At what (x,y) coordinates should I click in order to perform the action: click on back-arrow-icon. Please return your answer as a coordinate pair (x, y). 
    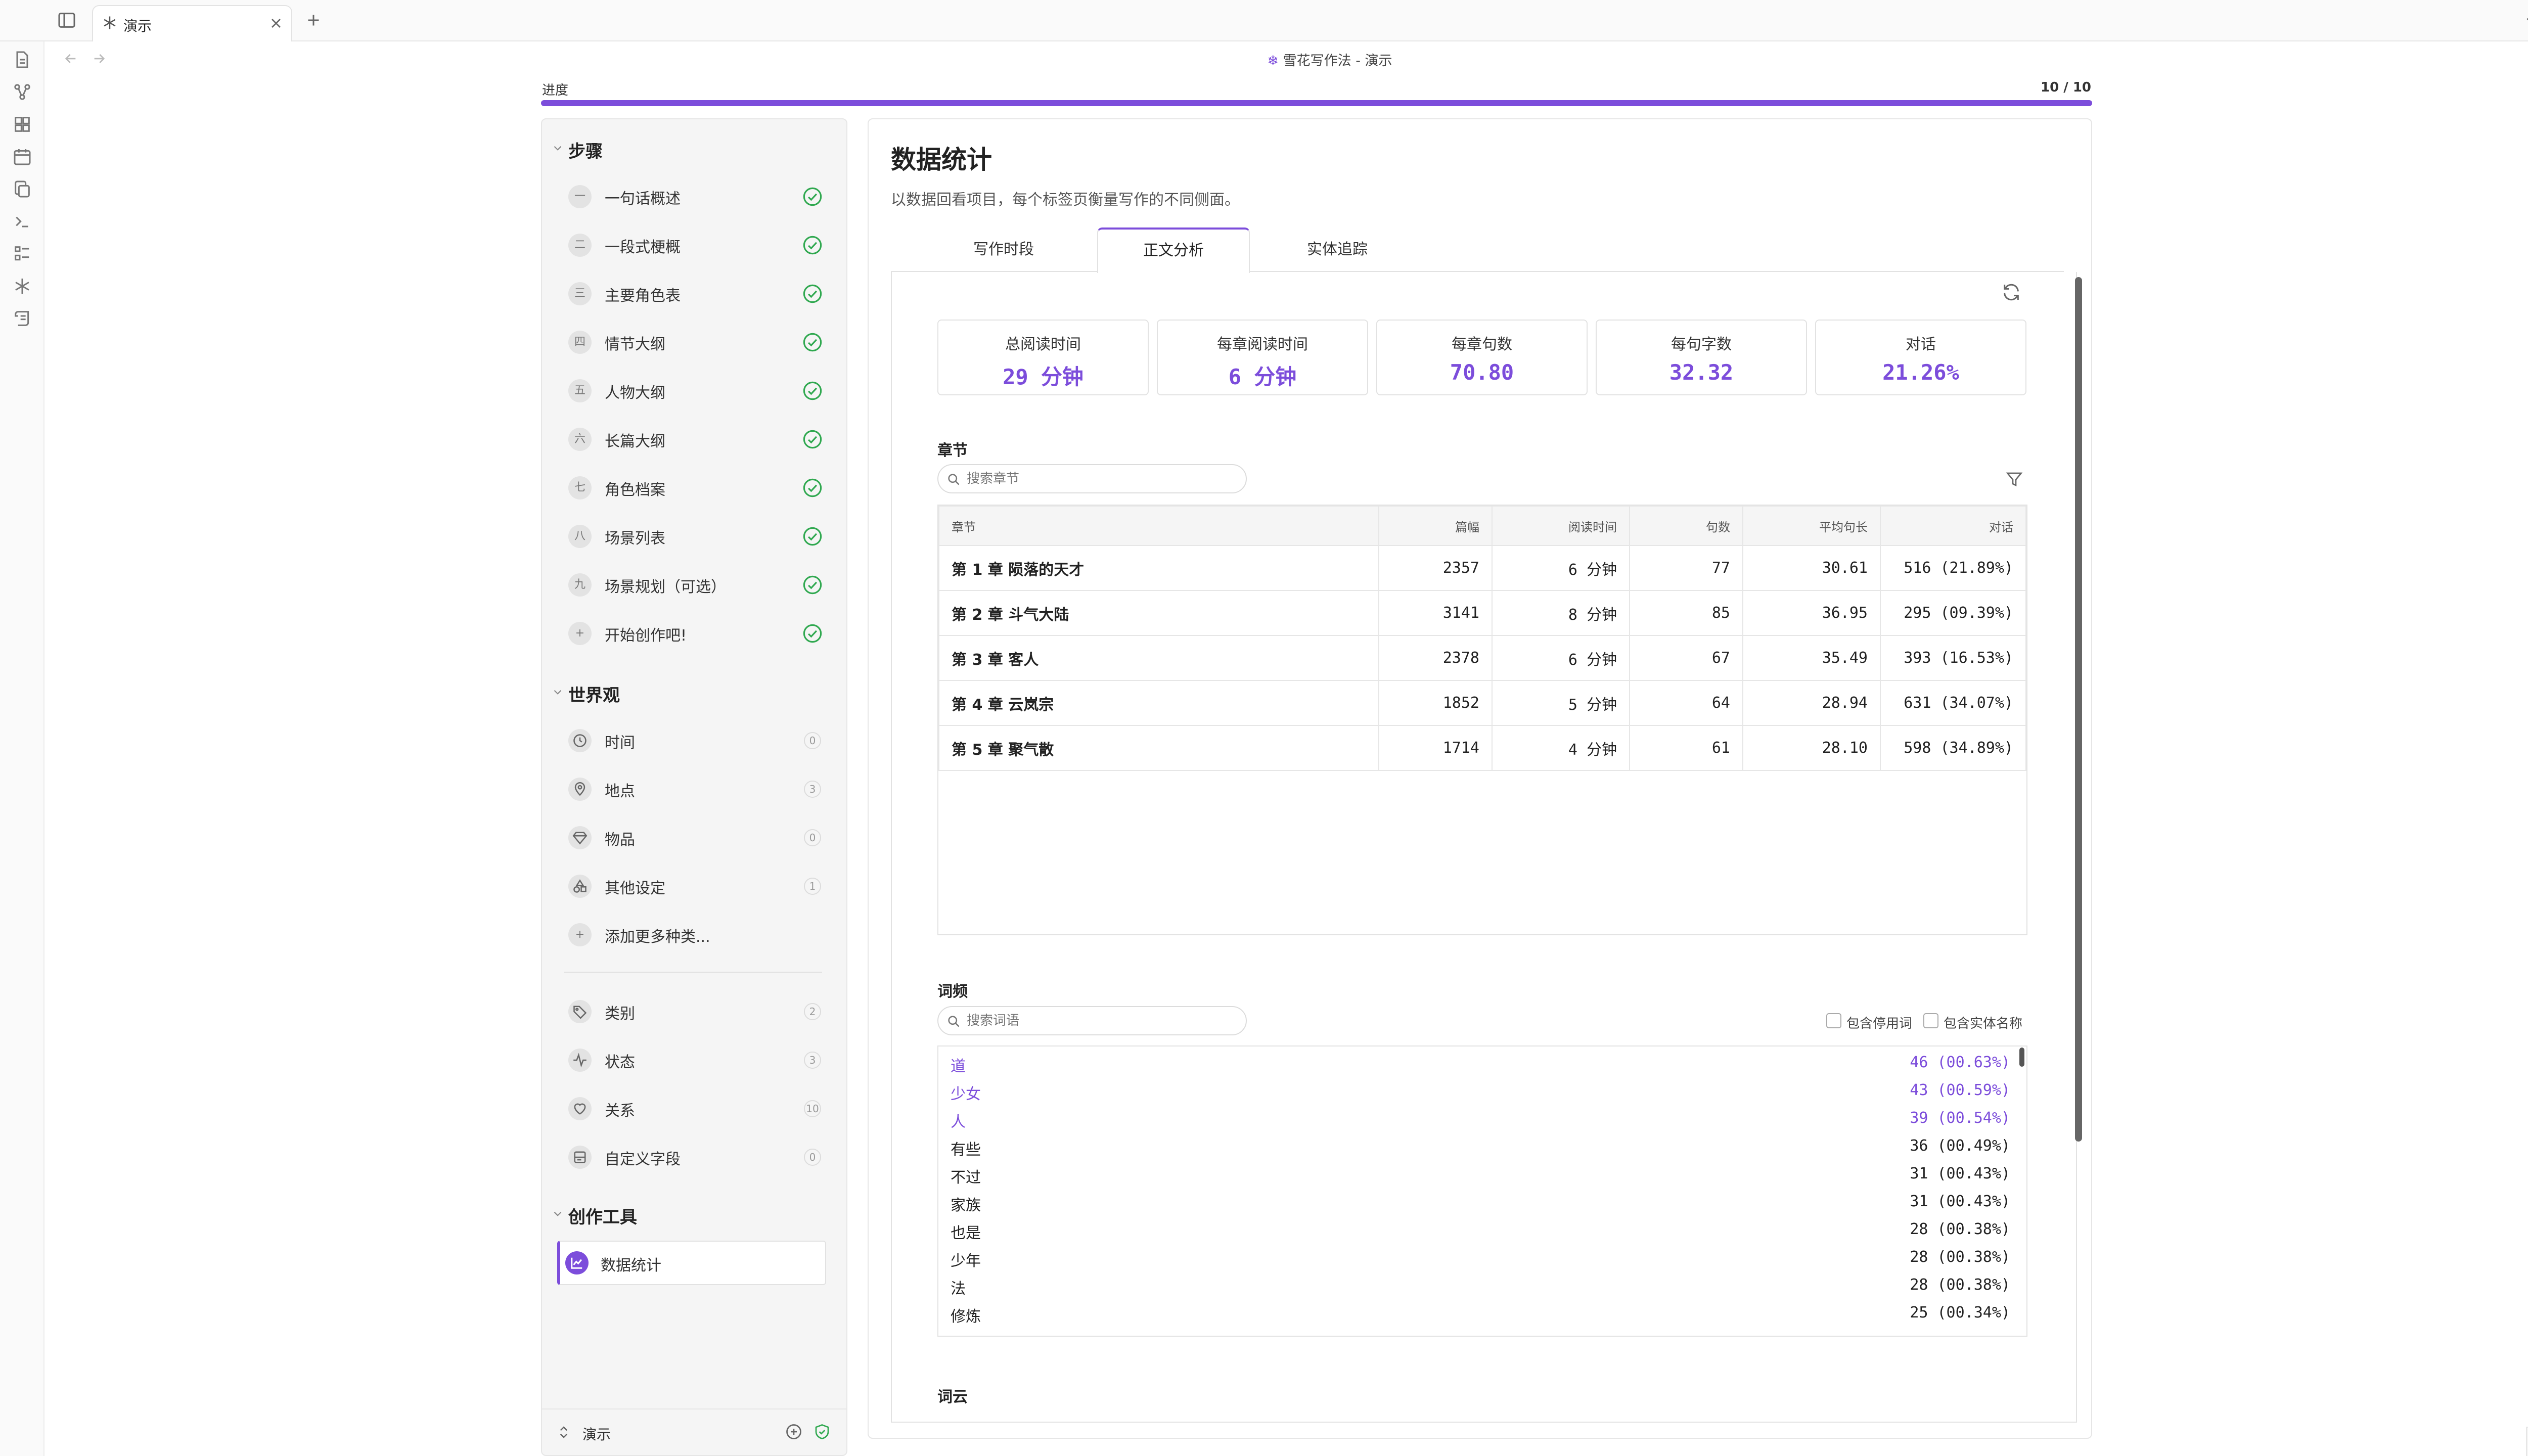
    Looking at the image, I should click on (71, 59).